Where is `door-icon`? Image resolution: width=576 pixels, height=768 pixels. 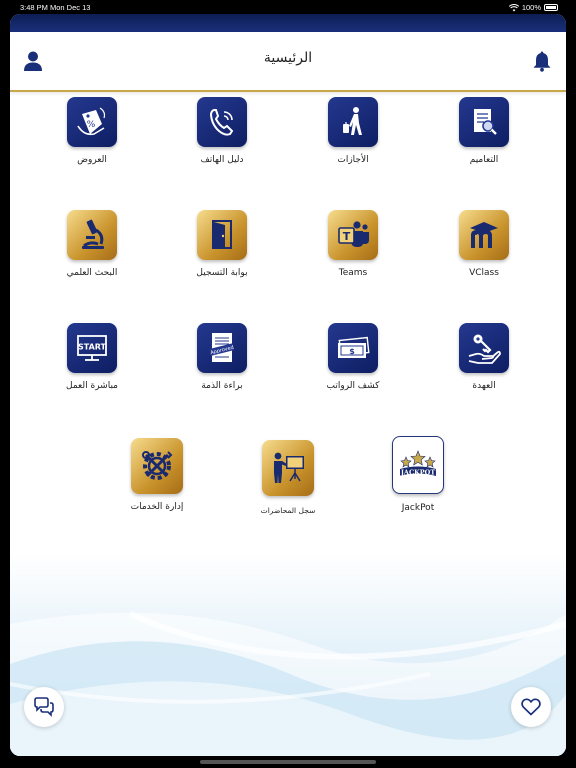
door-icon is located at coordinates (222, 235).